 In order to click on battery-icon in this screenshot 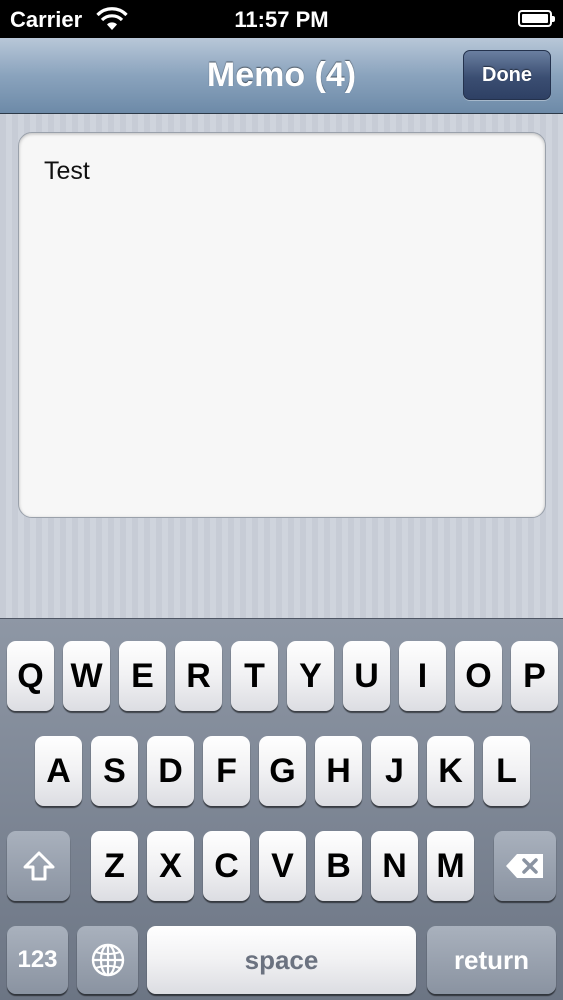, I will do `click(536, 18)`.